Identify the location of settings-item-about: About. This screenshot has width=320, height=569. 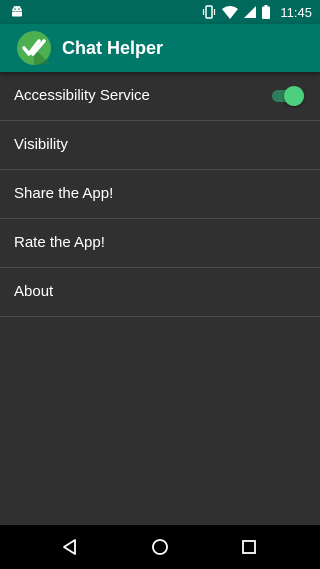
(160, 292).